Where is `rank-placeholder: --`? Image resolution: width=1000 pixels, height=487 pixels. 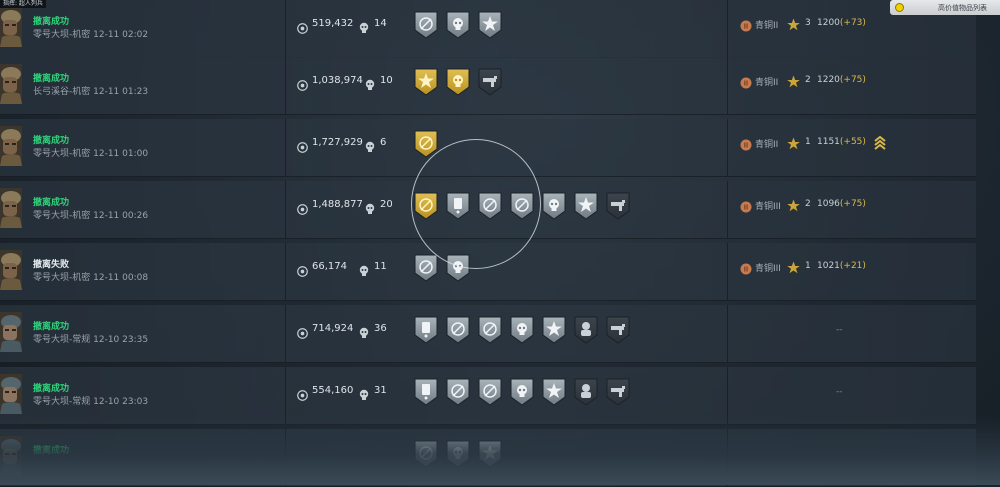 rank-placeholder: -- is located at coordinates (839, 330).